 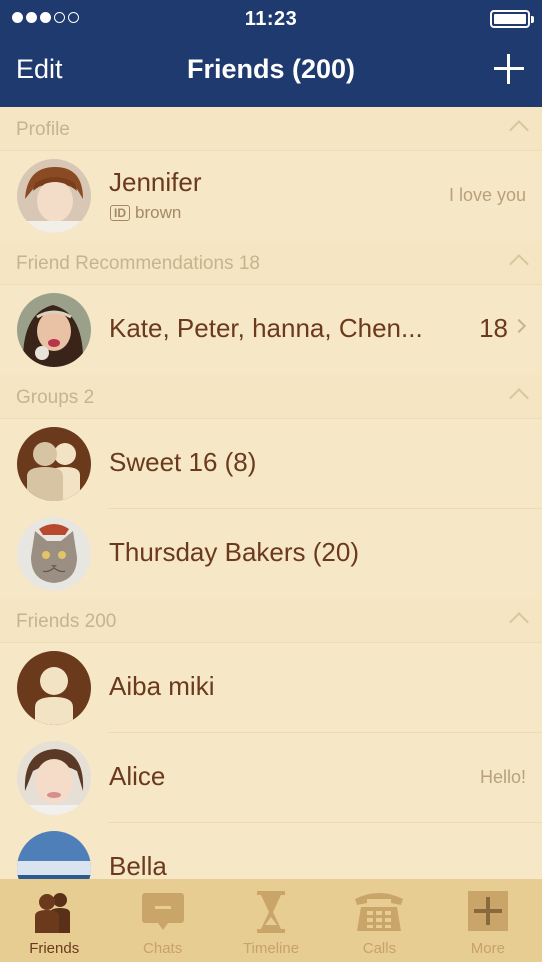 What do you see at coordinates (162, 686) in the screenshot?
I see `friend-name: Aiba miki` at bounding box center [162, 686].